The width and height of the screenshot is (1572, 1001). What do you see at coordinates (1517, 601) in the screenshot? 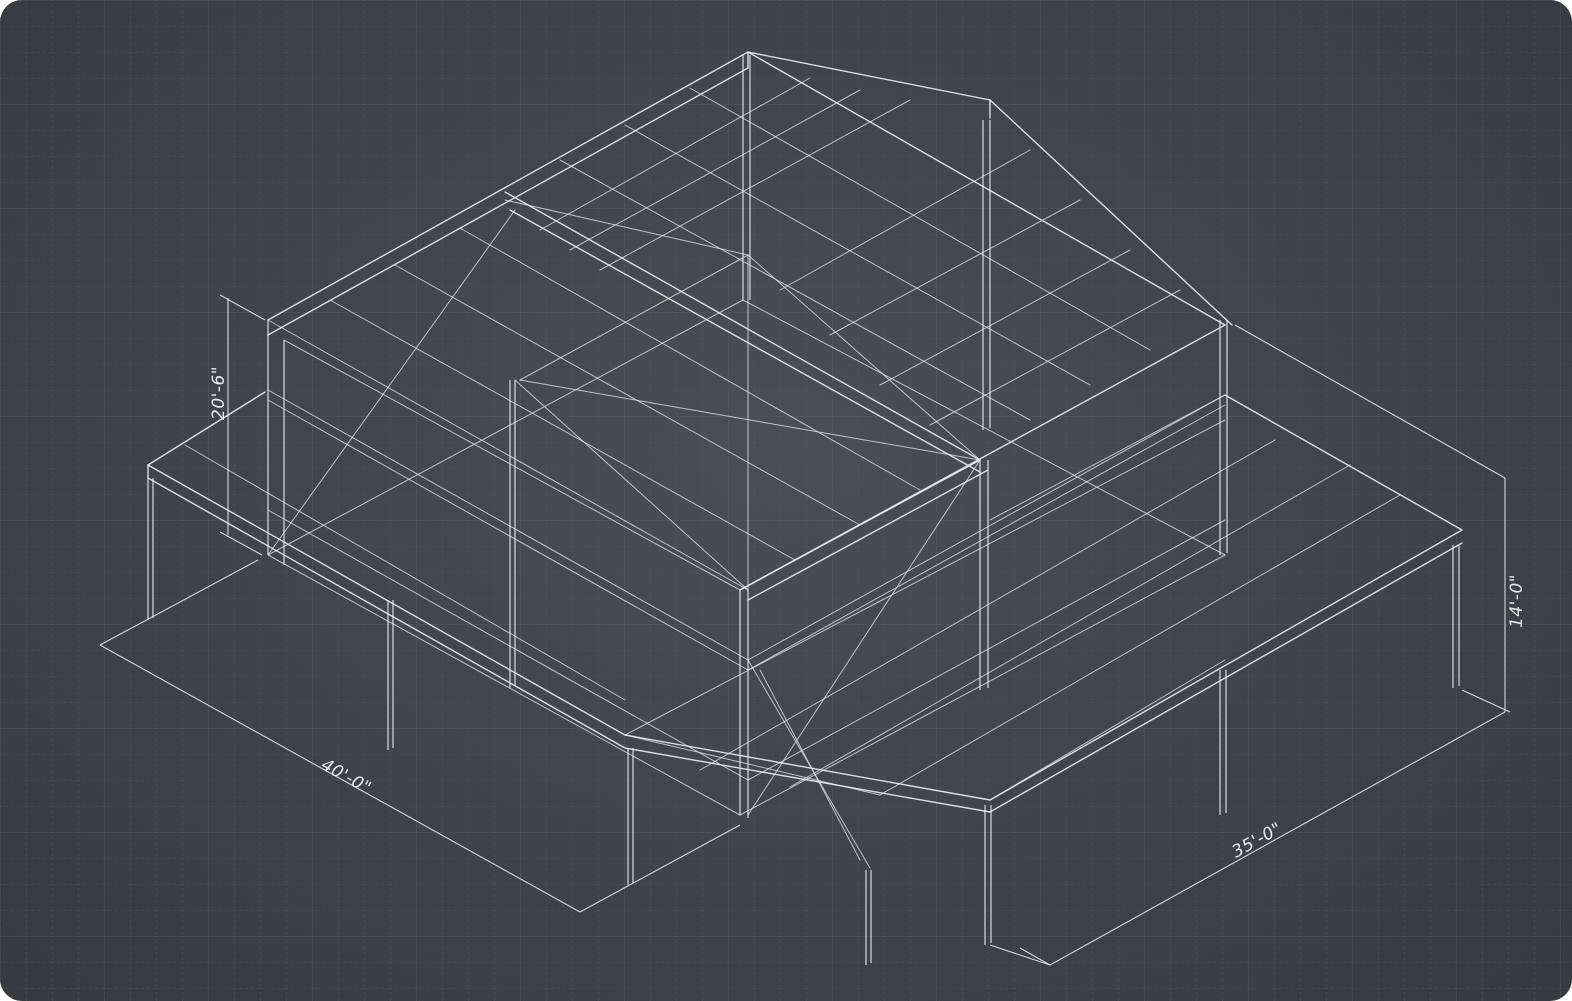
I see `dimension-eave-height-label: 14'-0"` at bounding box center [1517, 601].